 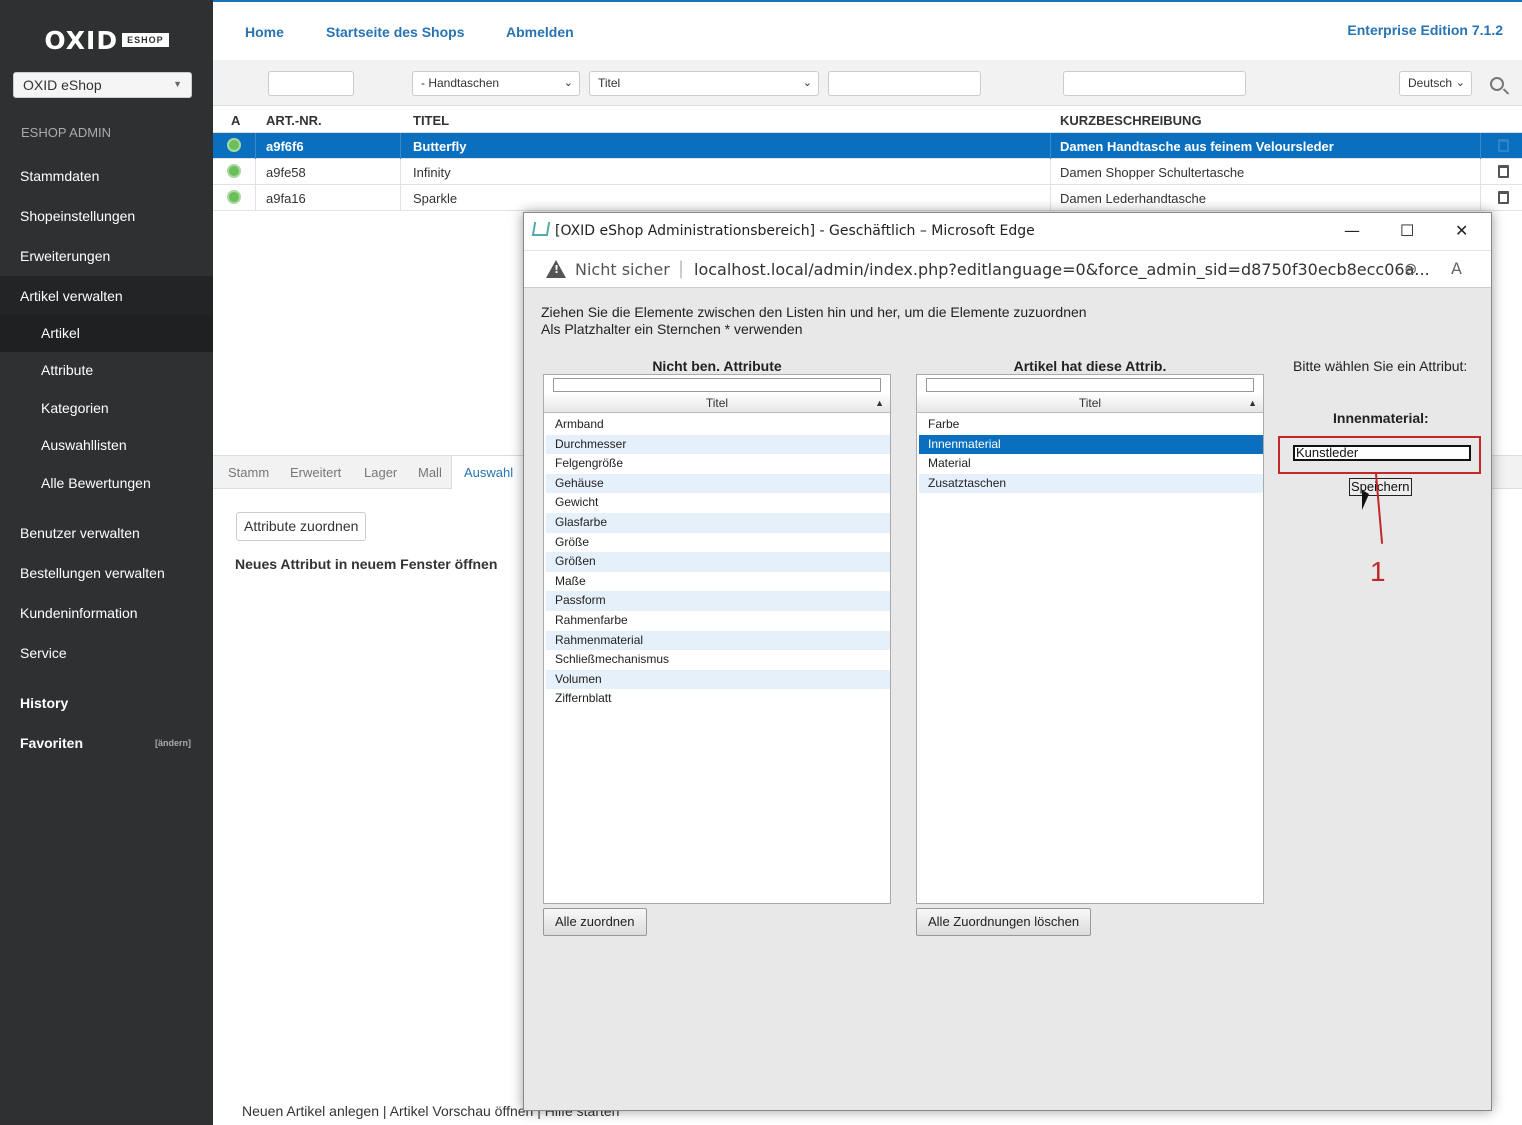 I want to click on read-aloud-icon: A, so click(x=1456, y=268).